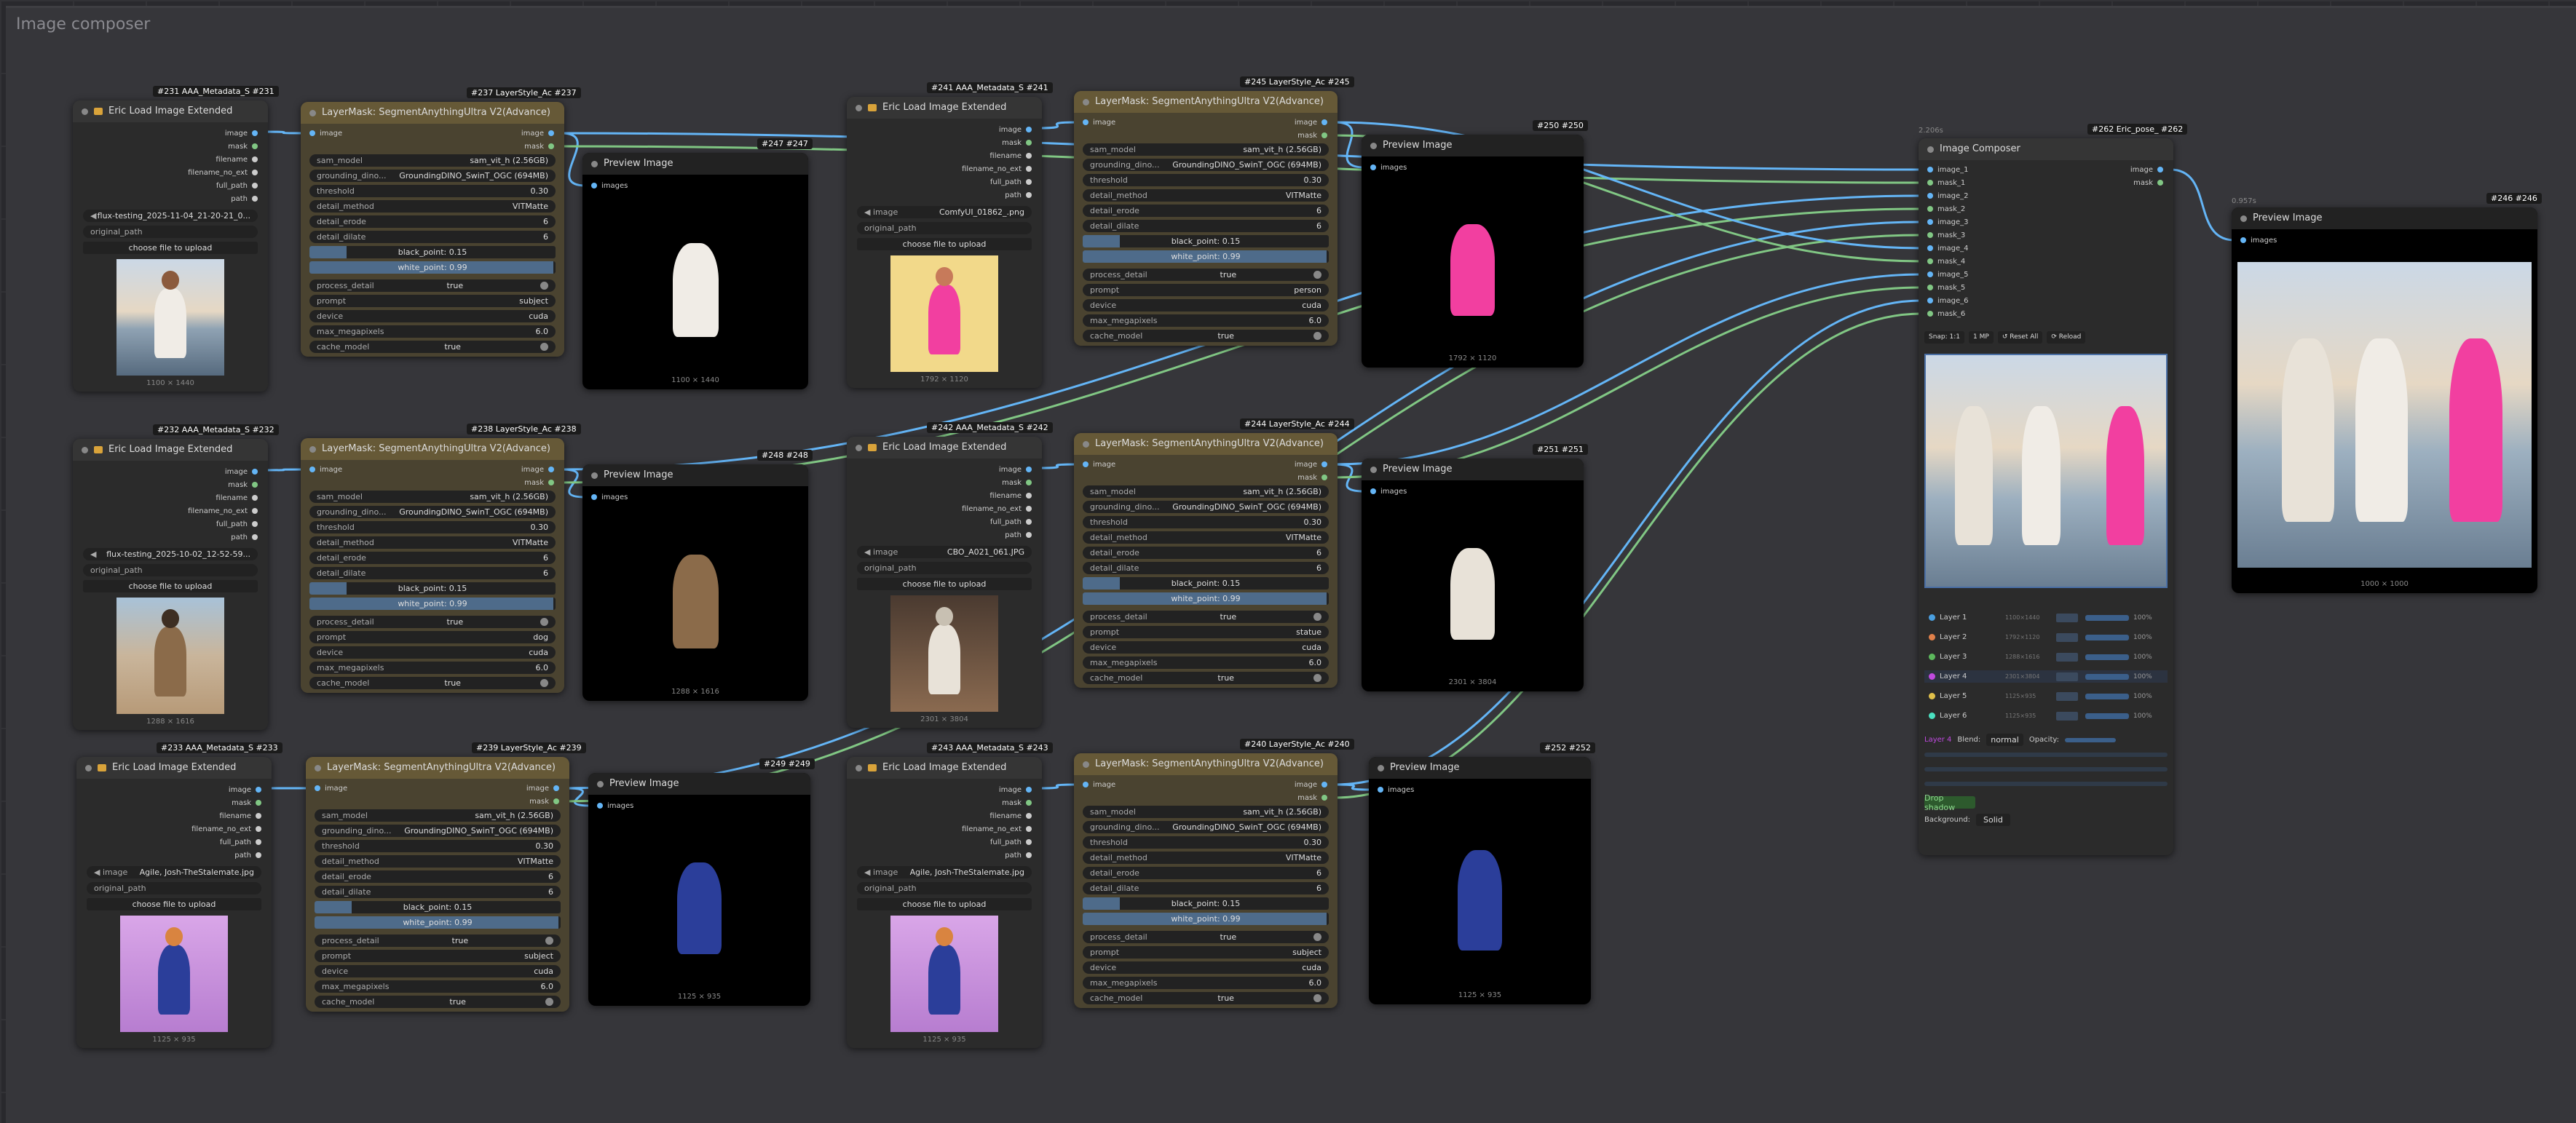  I want to click on loader-5-header: Eric Load Image Extended, so click(944, 448).